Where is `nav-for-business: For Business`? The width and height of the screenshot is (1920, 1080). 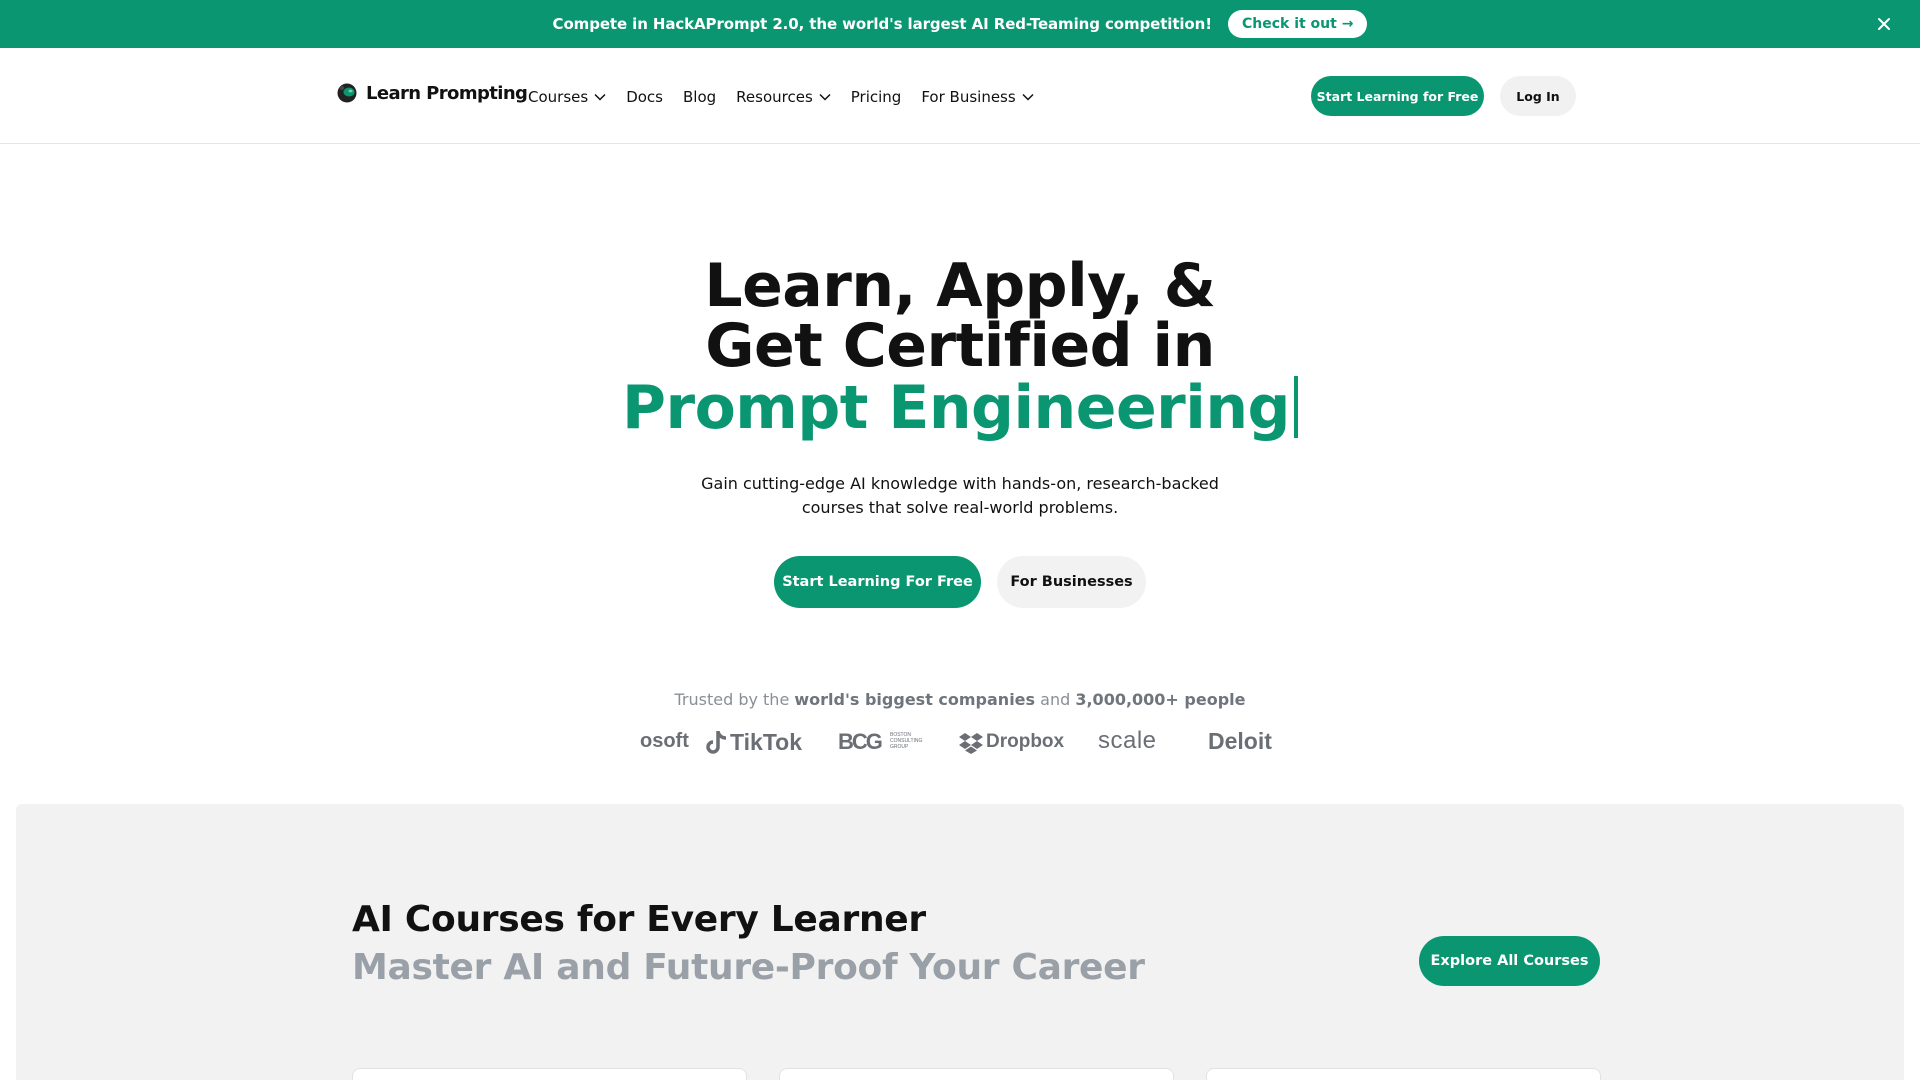 nav-for-business: For Business is located at coordinates (977, 97).